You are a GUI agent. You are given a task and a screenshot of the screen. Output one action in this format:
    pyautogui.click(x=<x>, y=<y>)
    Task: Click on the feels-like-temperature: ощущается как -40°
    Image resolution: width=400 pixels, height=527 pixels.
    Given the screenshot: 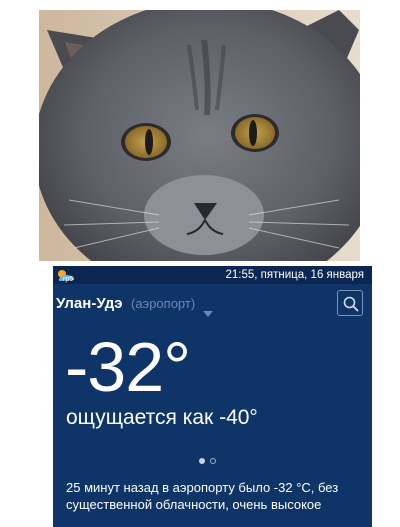 What is the action you would take?
    pyautogui.click(x=162, y=417)
    